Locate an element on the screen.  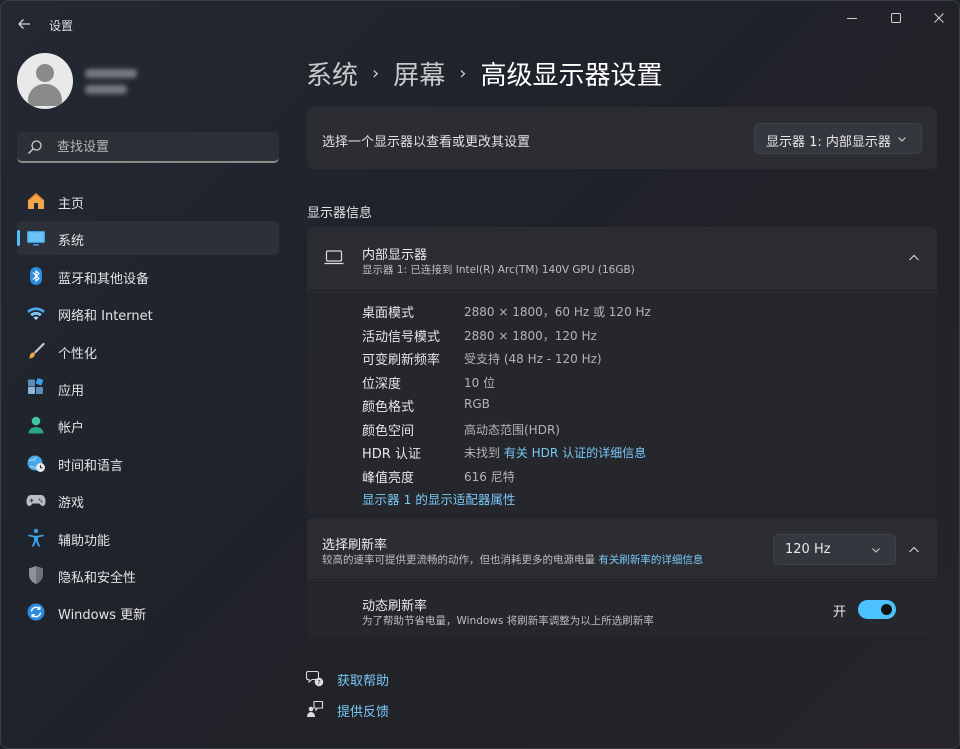
prop-key: 位深度 is located at coordinates (382, 384).